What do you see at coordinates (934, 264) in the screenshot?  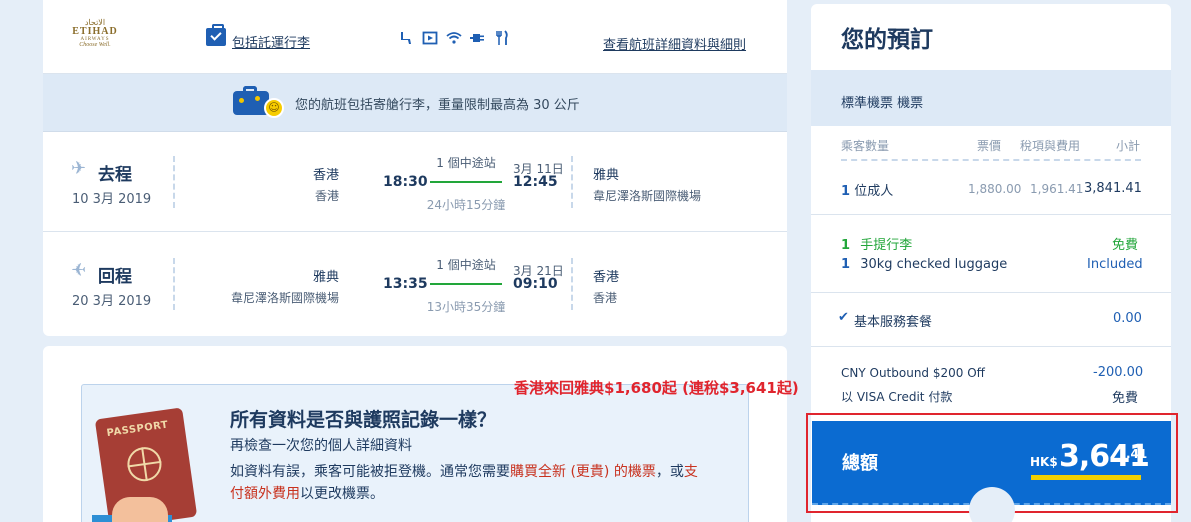 I see `checked-label: 30kg checked luggage` at bounding box center [934, 264].